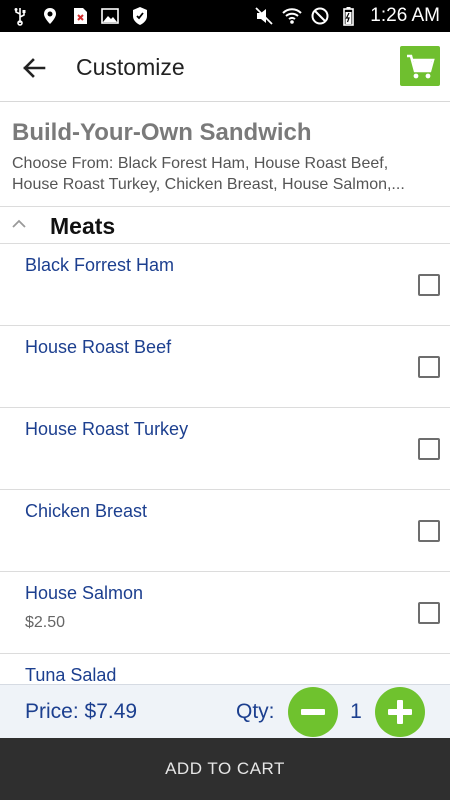 The image size is (450, 800). What do you see at coordinates (81, 711) in the screenshot?
I see `price-label: Price: $7.49` at bounding box center [81, 711].